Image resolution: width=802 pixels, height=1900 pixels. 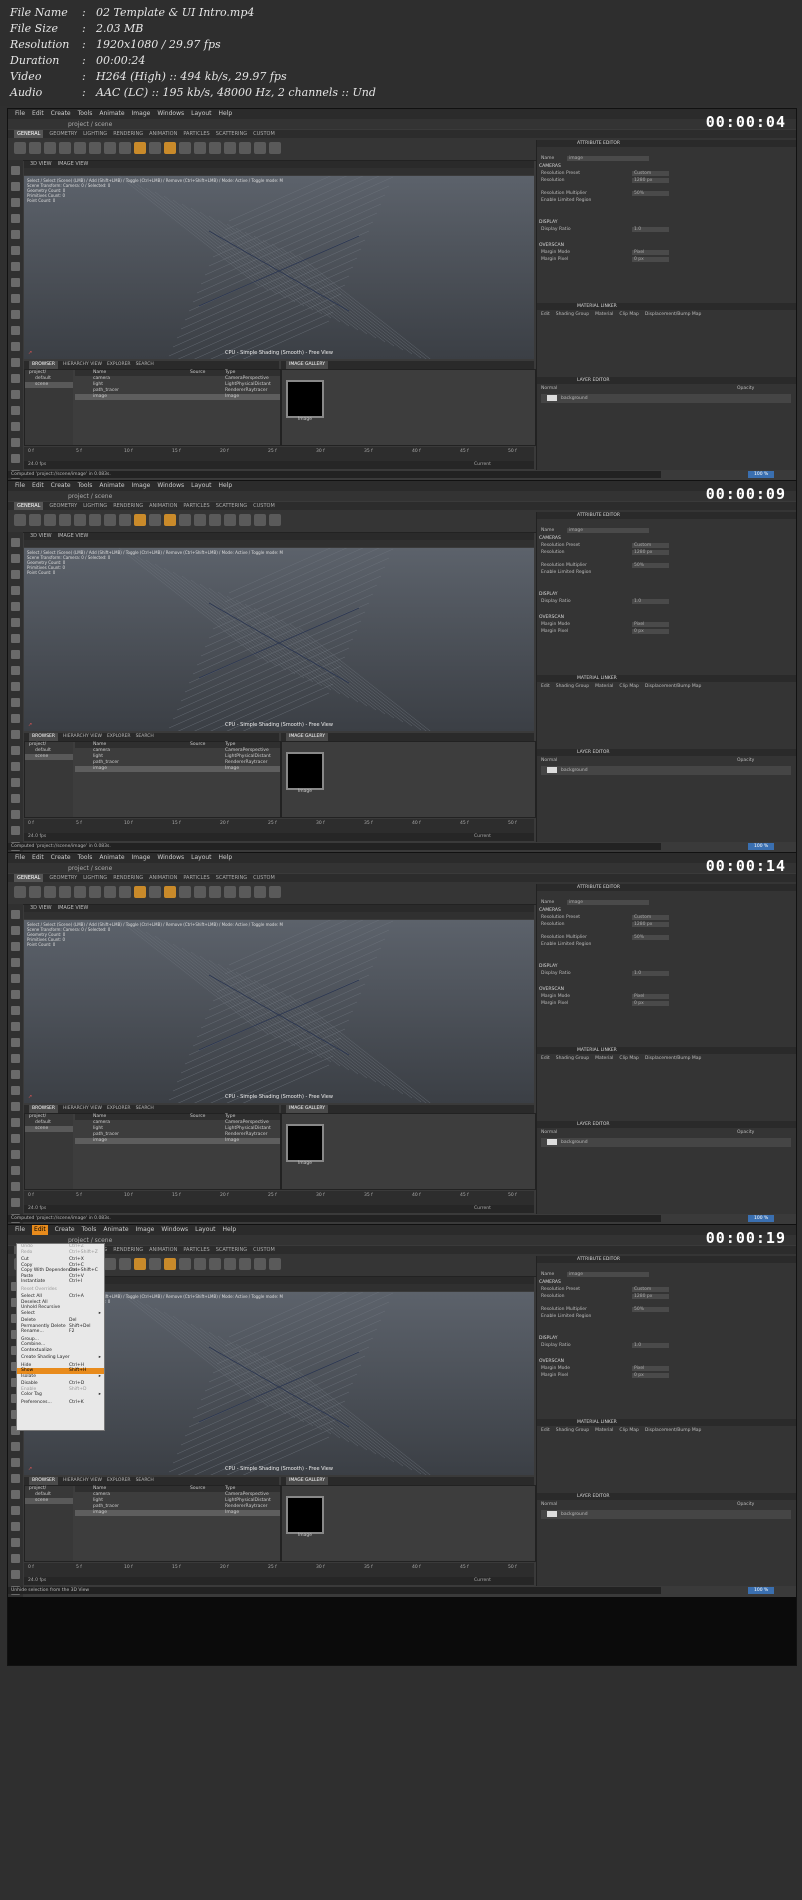 What do you see at coordinates (60, 1282) in the screenshot?
I see `menu-item-instantiate: Instantiate Ctrl+I` at bounding box center [60, 1282].